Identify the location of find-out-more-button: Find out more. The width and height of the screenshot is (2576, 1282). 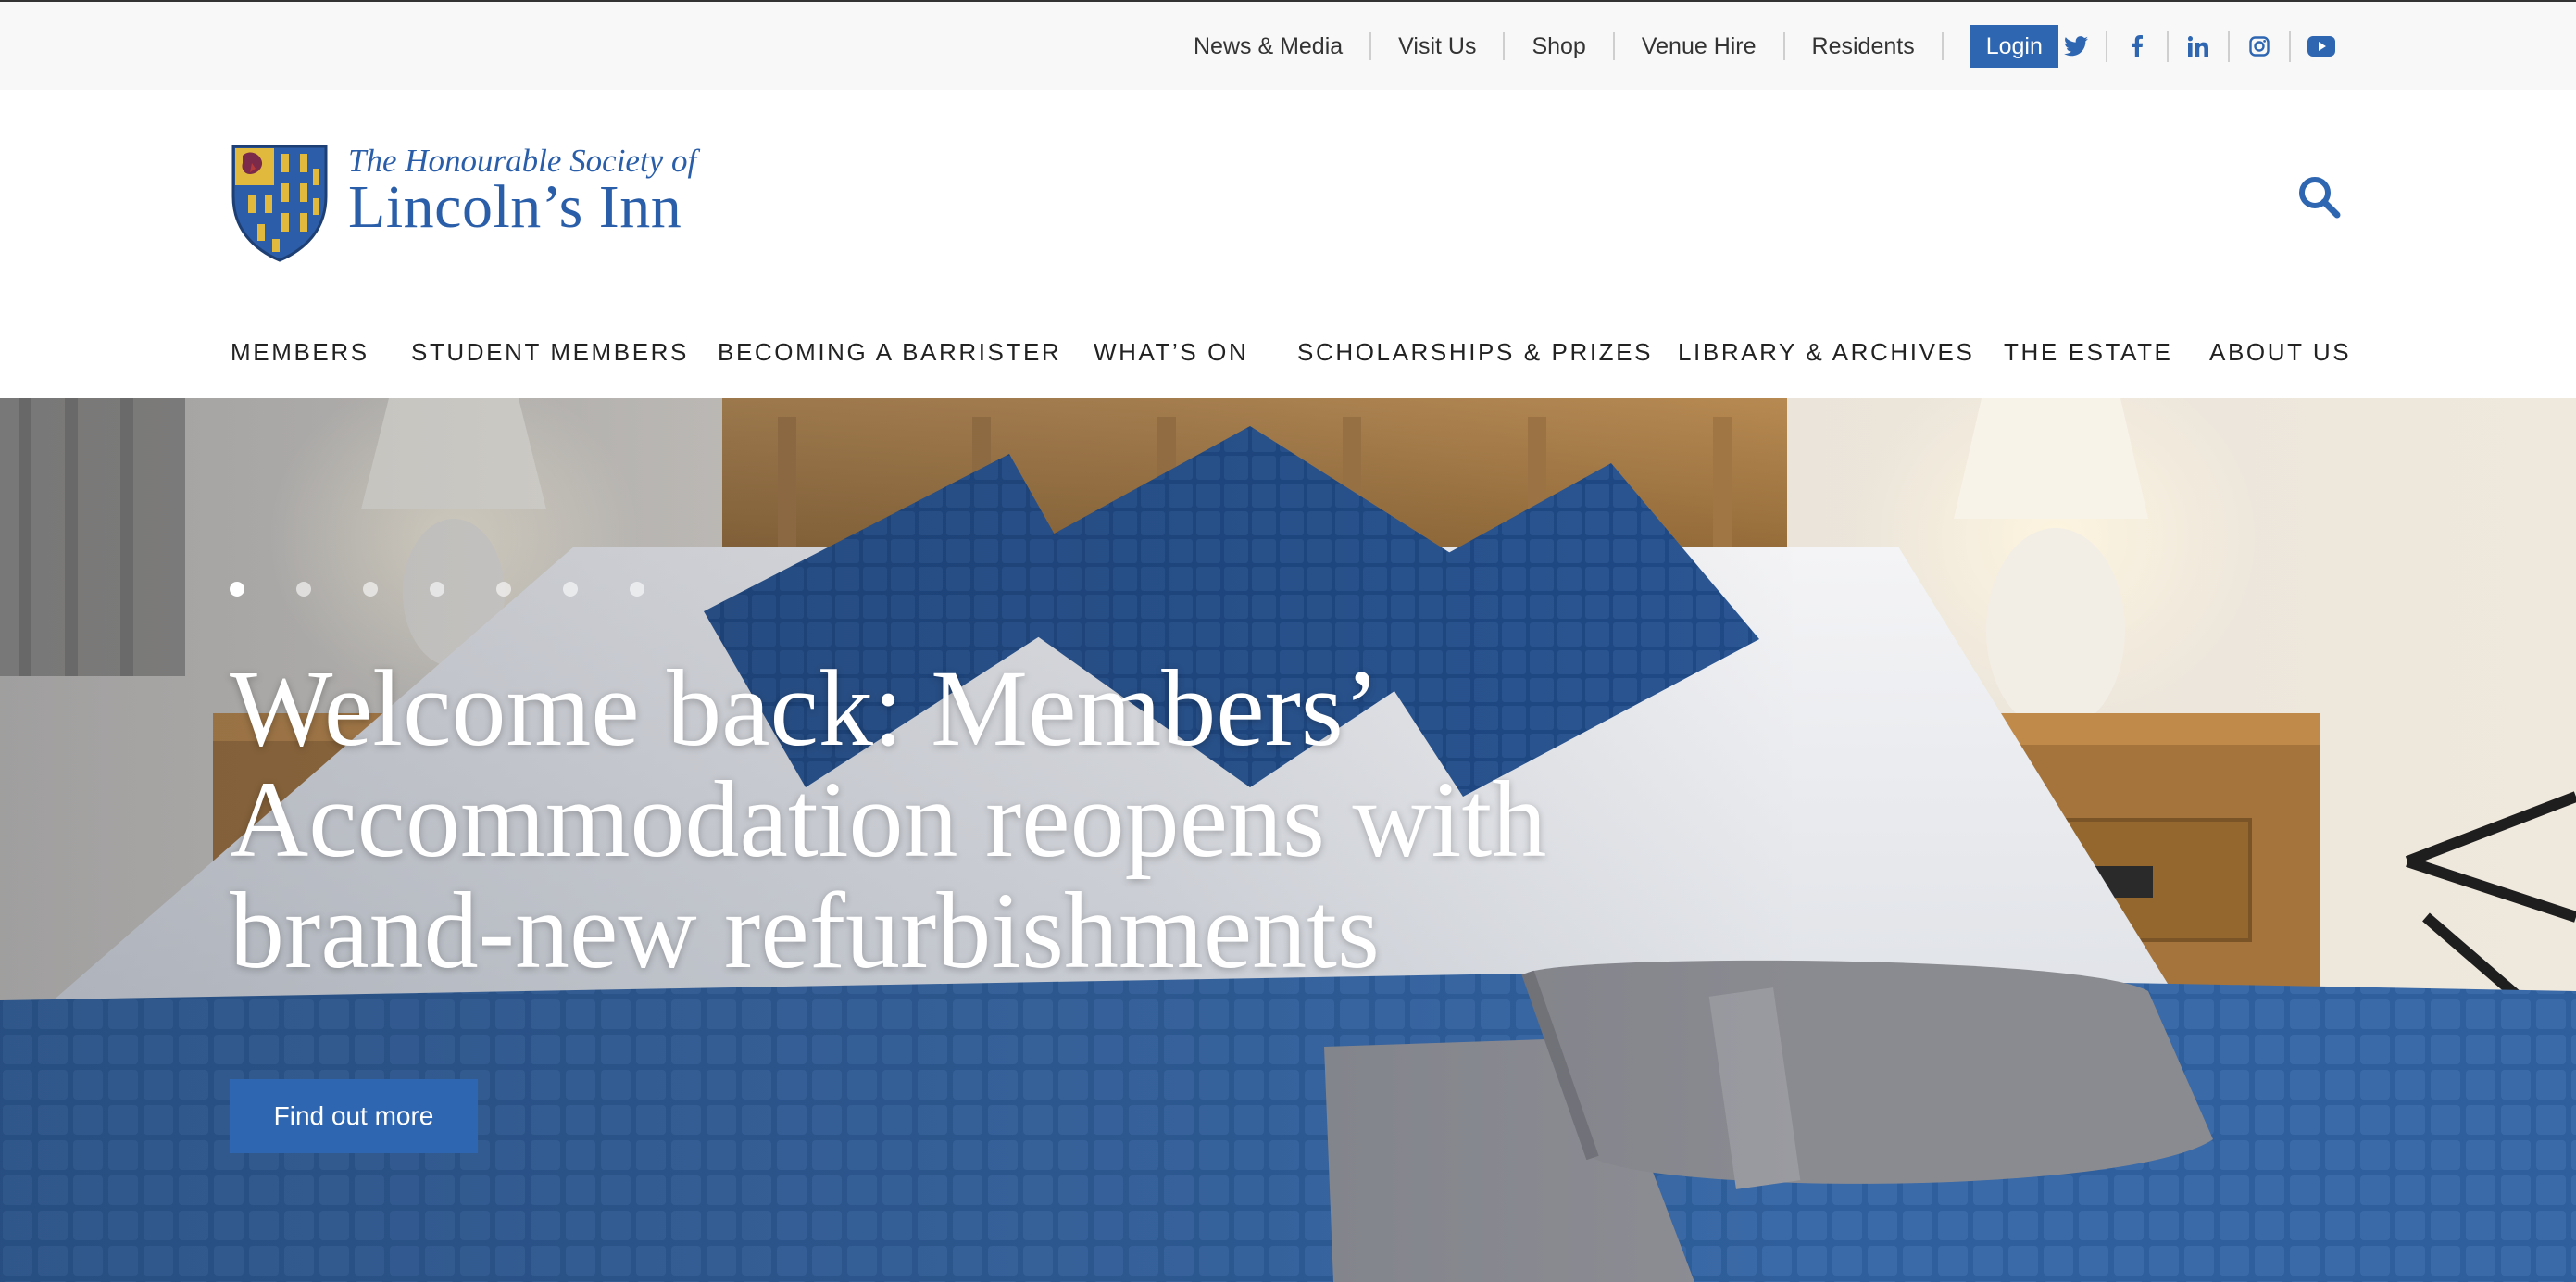
(354, 1116).